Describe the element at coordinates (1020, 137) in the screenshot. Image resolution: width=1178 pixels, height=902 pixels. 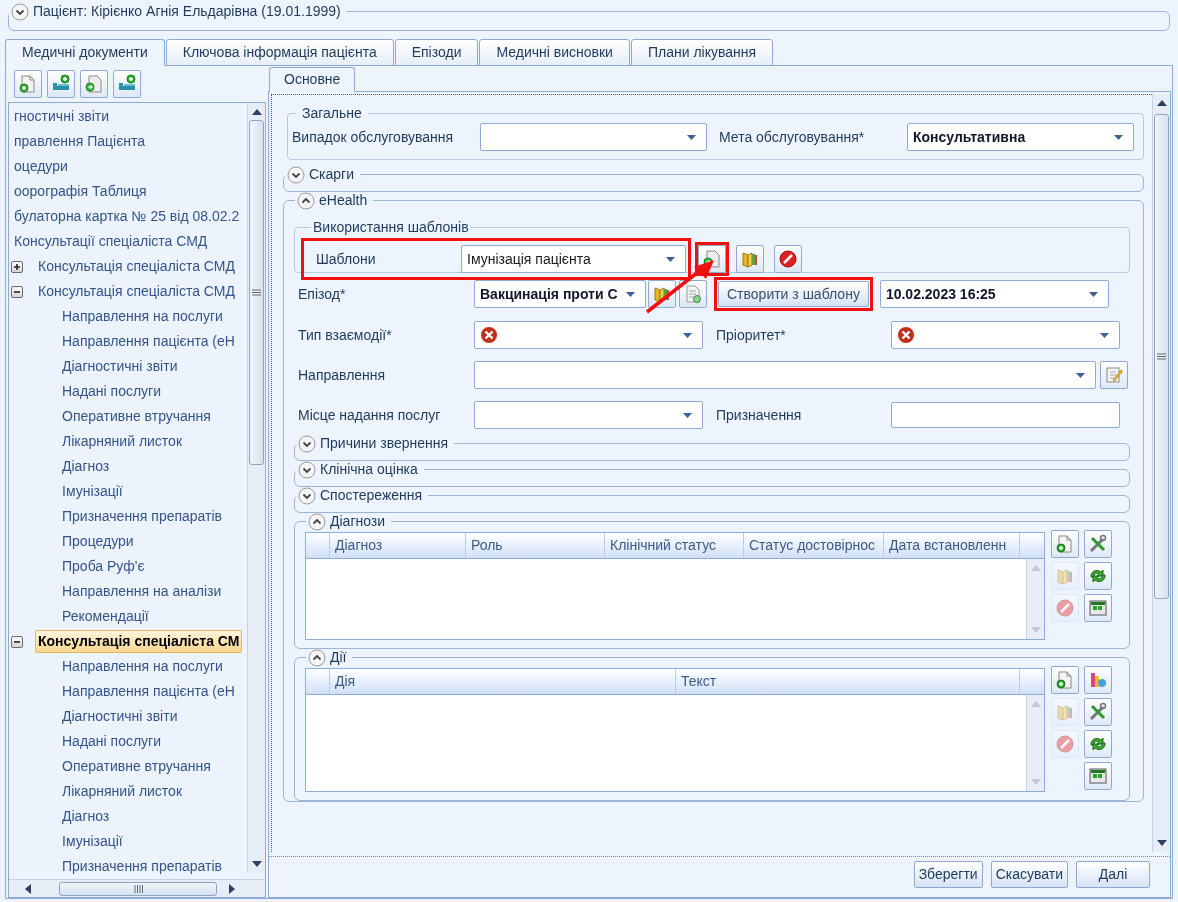
I see `combo-box: Консультативна` at that location.